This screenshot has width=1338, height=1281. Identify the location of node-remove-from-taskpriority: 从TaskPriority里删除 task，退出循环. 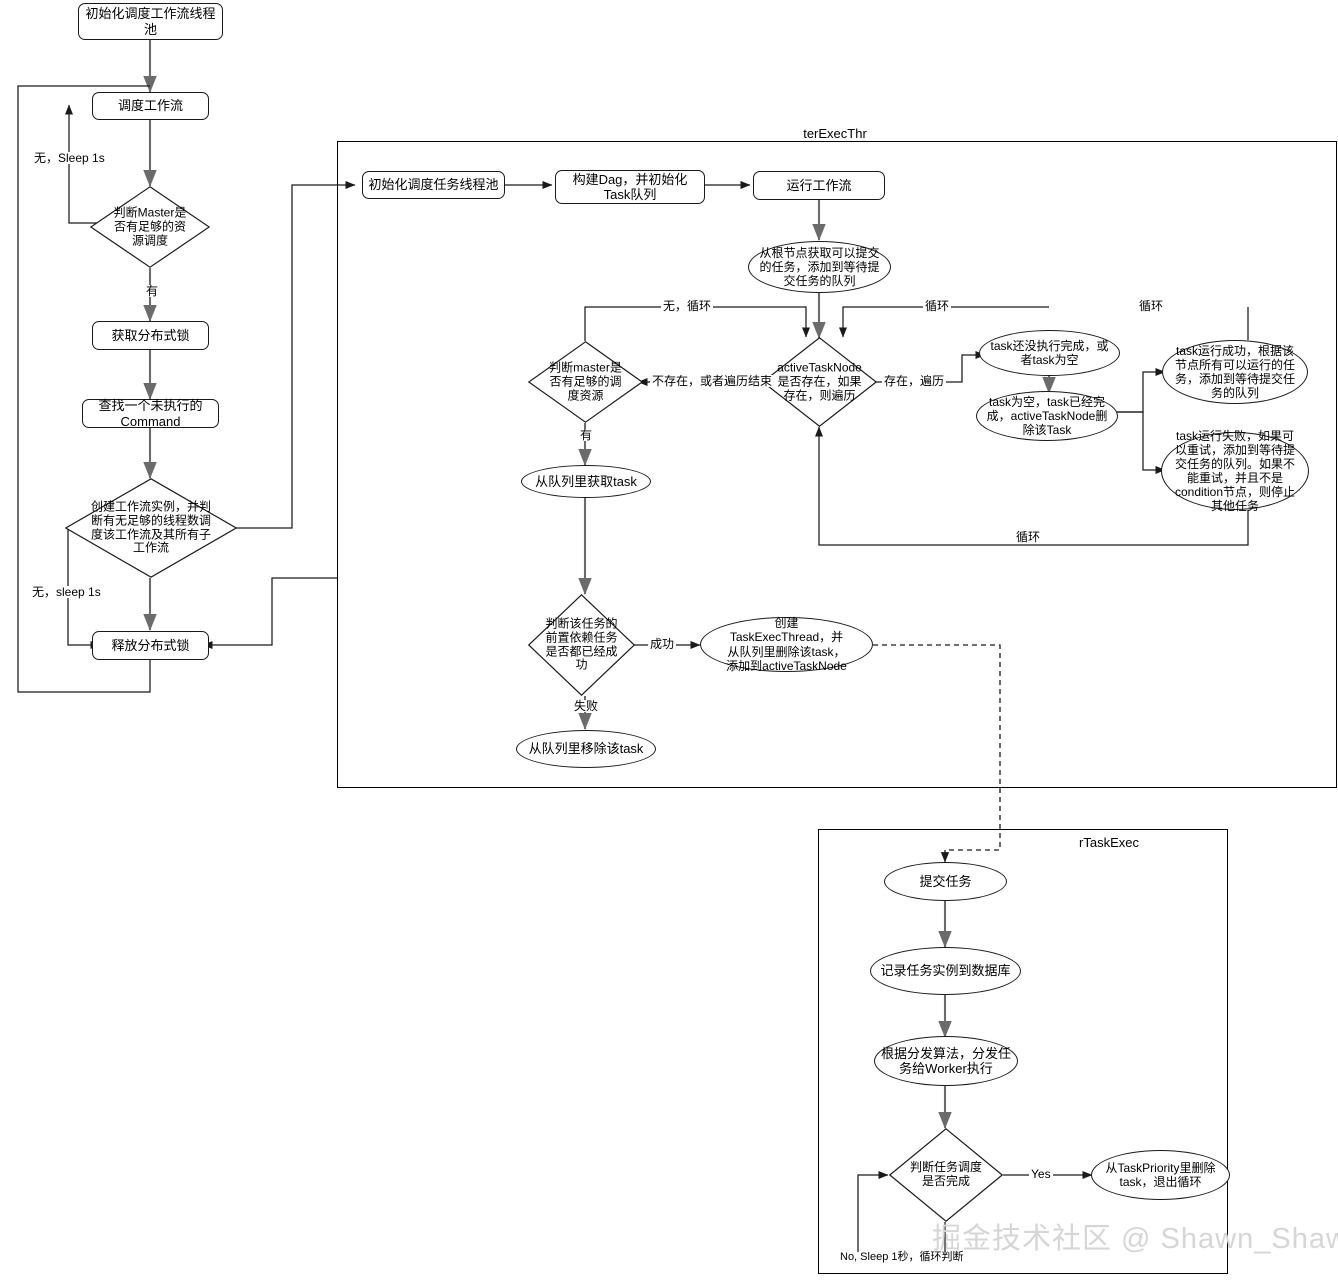
(1160, 1175).